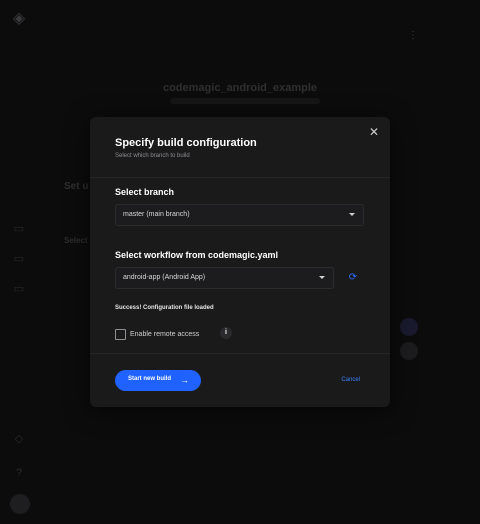  I want to click on background-action-icon, so click(409, 327).